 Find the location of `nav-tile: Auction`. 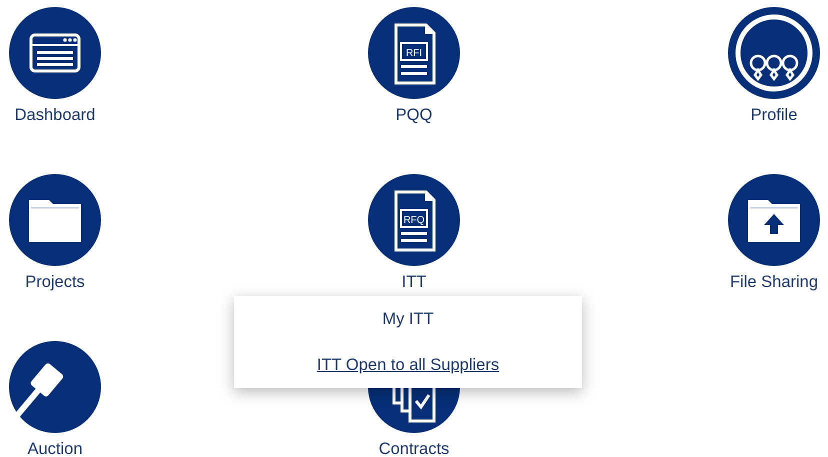

nav-tile: Auction is located at coordinates (55, 399).